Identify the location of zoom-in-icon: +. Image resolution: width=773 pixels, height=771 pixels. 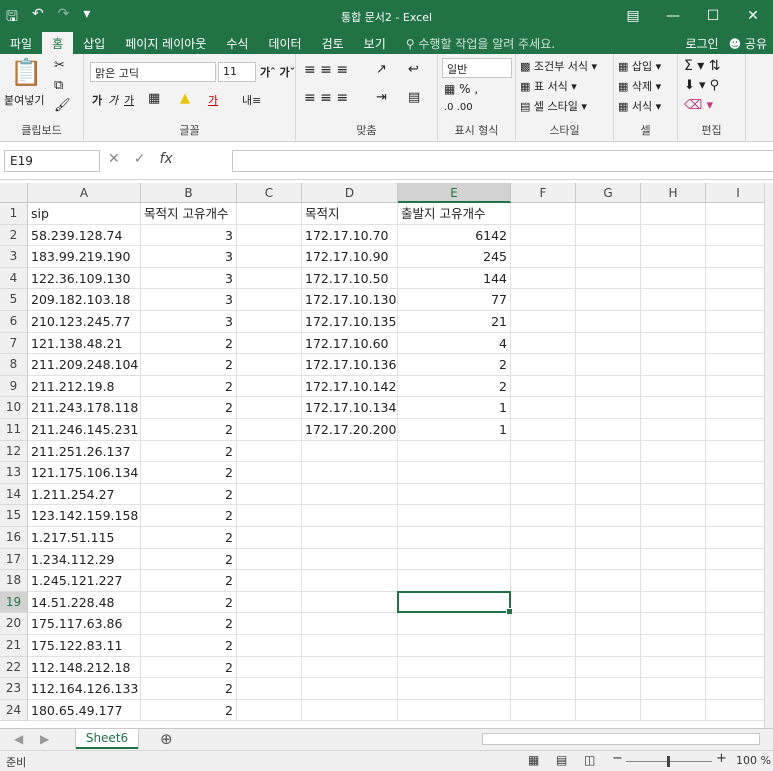
(721, 758).